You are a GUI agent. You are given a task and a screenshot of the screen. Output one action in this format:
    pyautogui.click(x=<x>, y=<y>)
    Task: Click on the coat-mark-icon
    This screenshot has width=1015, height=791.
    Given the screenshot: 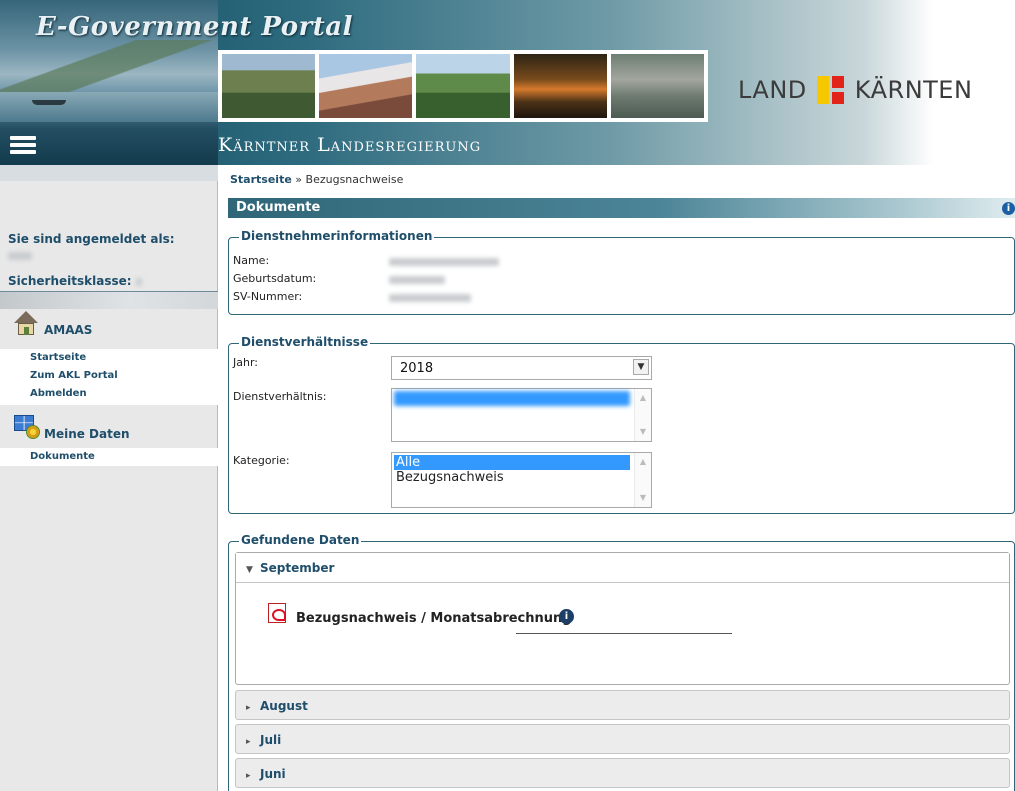 What is the action you would take?
    pyautogui.click(x=830, y=90)
    